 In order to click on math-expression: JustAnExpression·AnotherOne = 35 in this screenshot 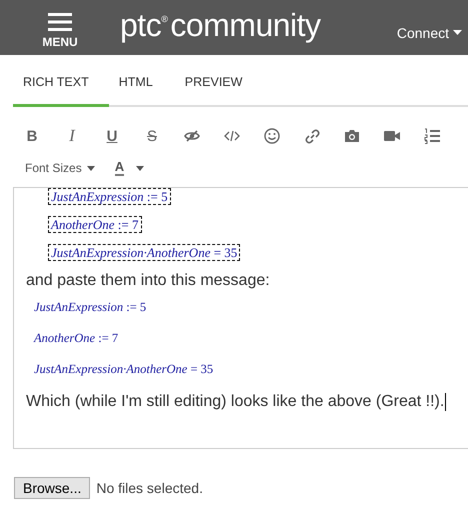, I will do `click(124, 369)`.